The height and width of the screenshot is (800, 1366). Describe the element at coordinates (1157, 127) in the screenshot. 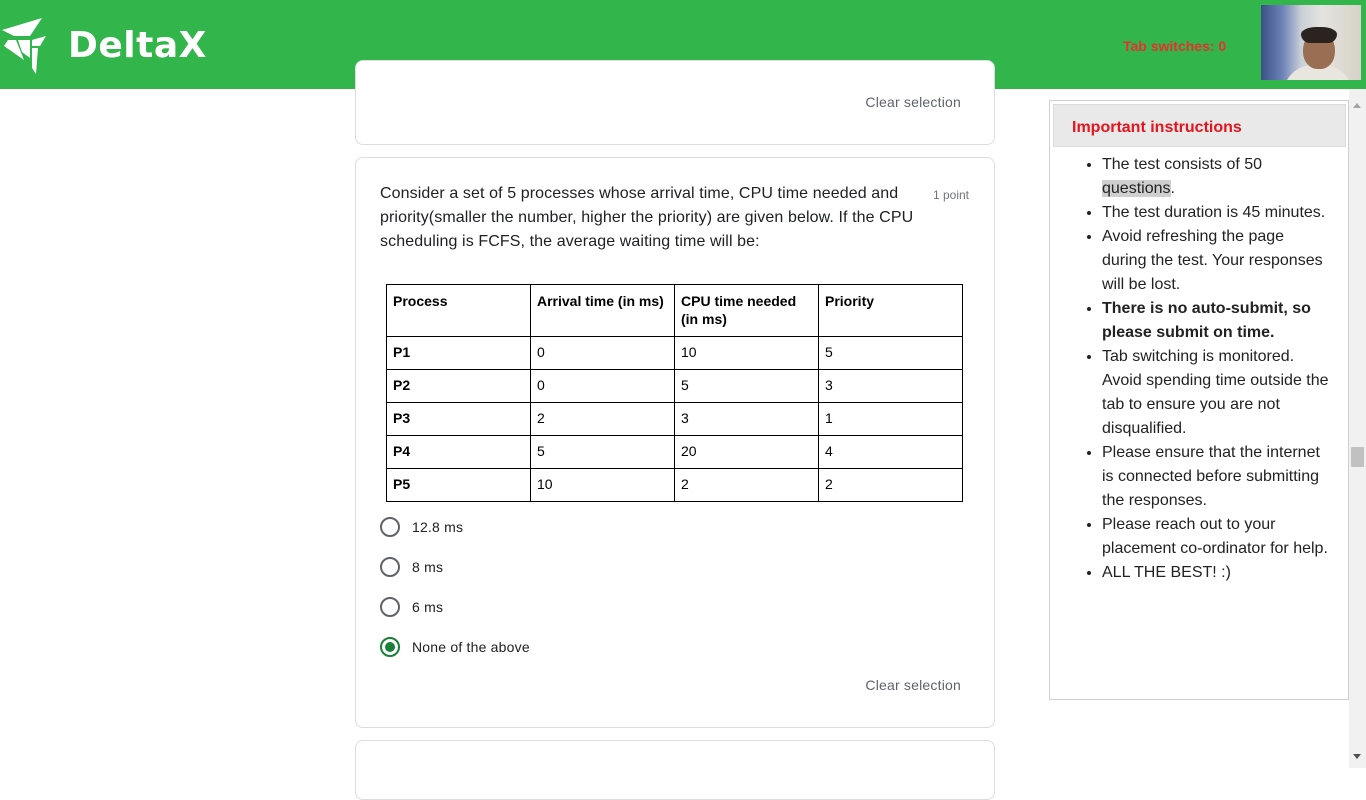

I see `instructions-title: Important instructions` at that location.